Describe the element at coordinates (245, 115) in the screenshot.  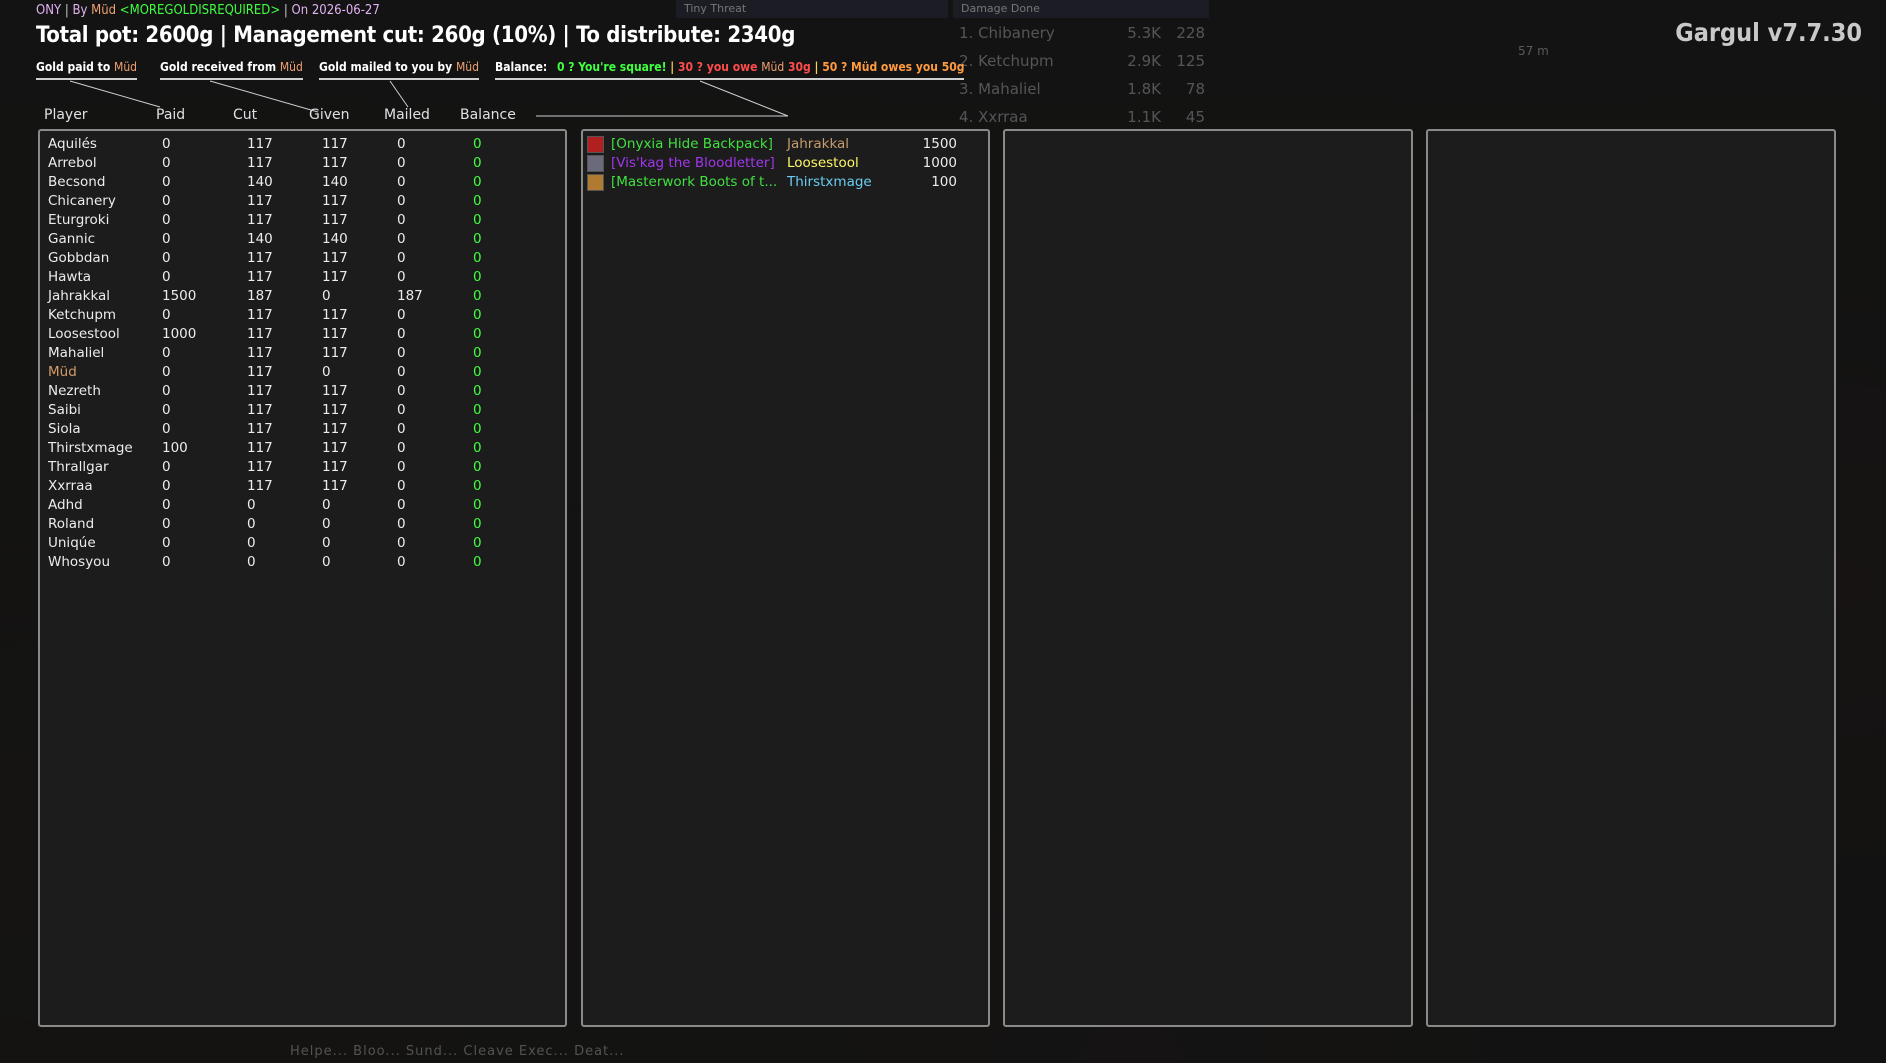
I see `column-header-2: Cut` at that location.